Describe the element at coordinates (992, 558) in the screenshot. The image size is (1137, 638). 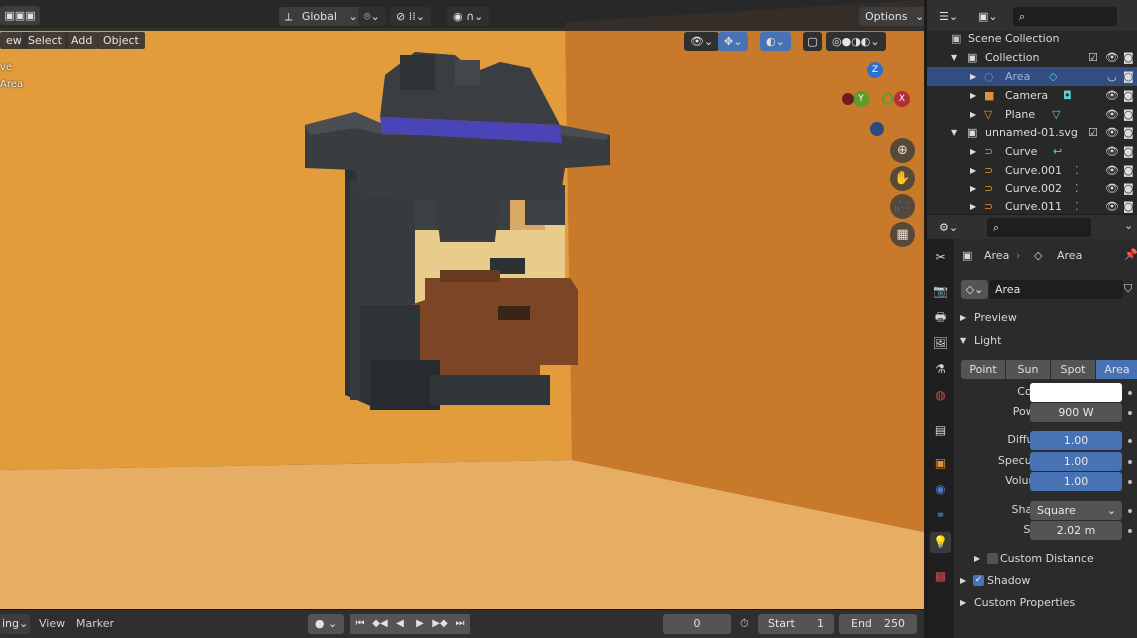
I see `custom-distance-checkbox` at that location.